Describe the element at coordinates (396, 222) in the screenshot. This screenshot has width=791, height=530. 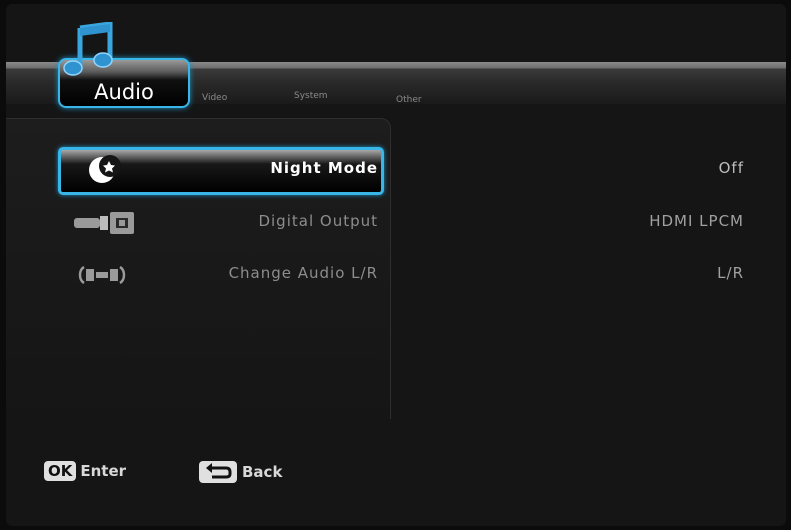
I see `menu-item-digital-output: Digital Output HDMI LPCM` at that location.